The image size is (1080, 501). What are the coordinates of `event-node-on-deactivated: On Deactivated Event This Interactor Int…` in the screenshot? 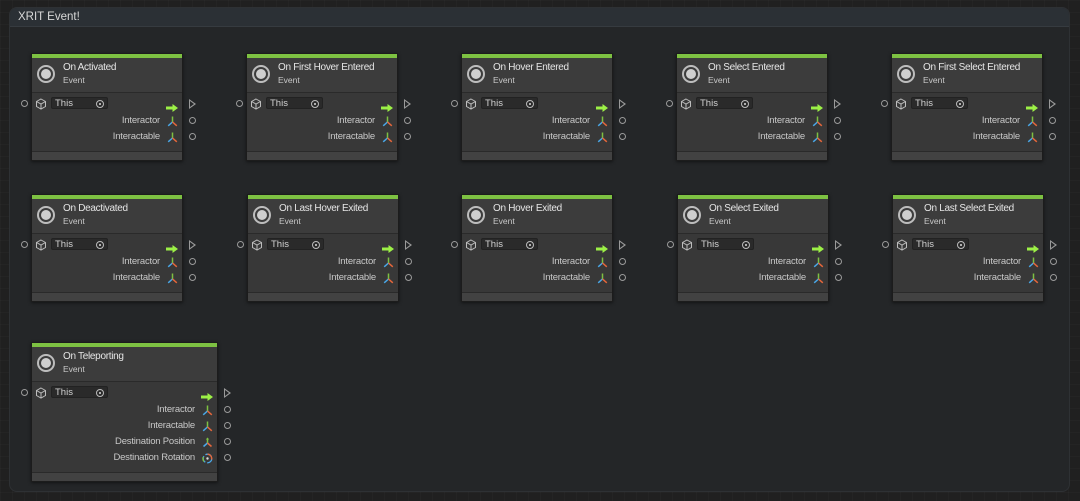 It's located at (108, 248).